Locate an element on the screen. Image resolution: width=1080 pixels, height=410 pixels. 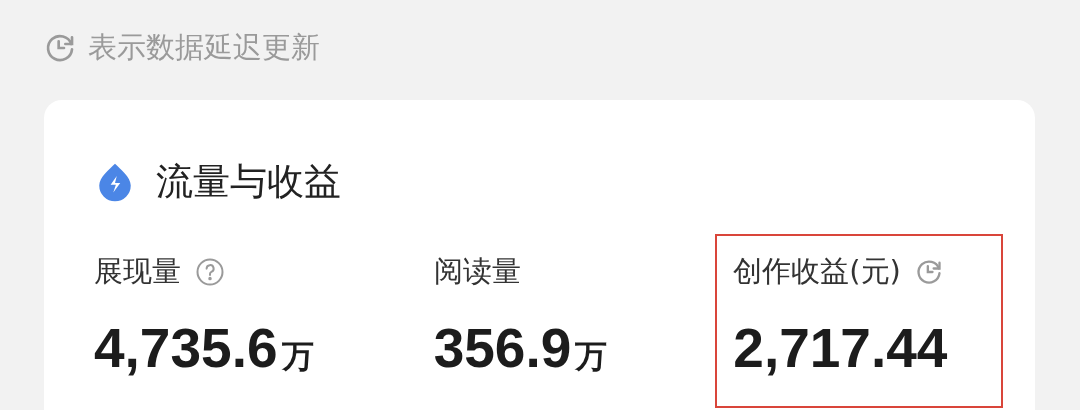
metric-value: 4,735.6 is located at coordinates (186, 348).